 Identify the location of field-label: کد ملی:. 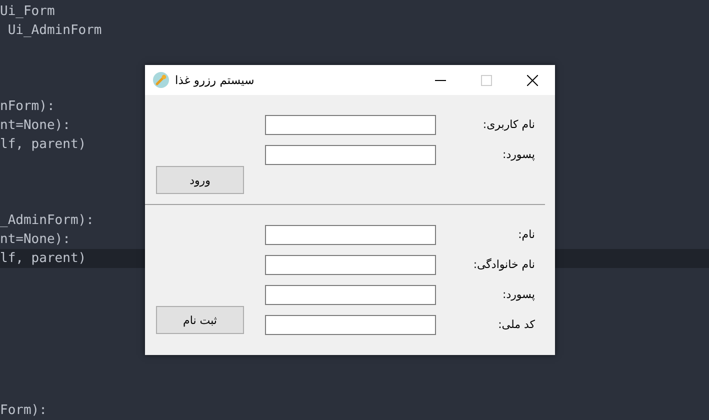
(516, 325).